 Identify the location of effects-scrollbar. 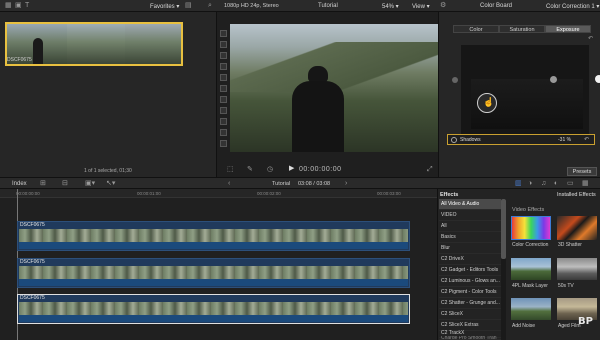
(503, 269).